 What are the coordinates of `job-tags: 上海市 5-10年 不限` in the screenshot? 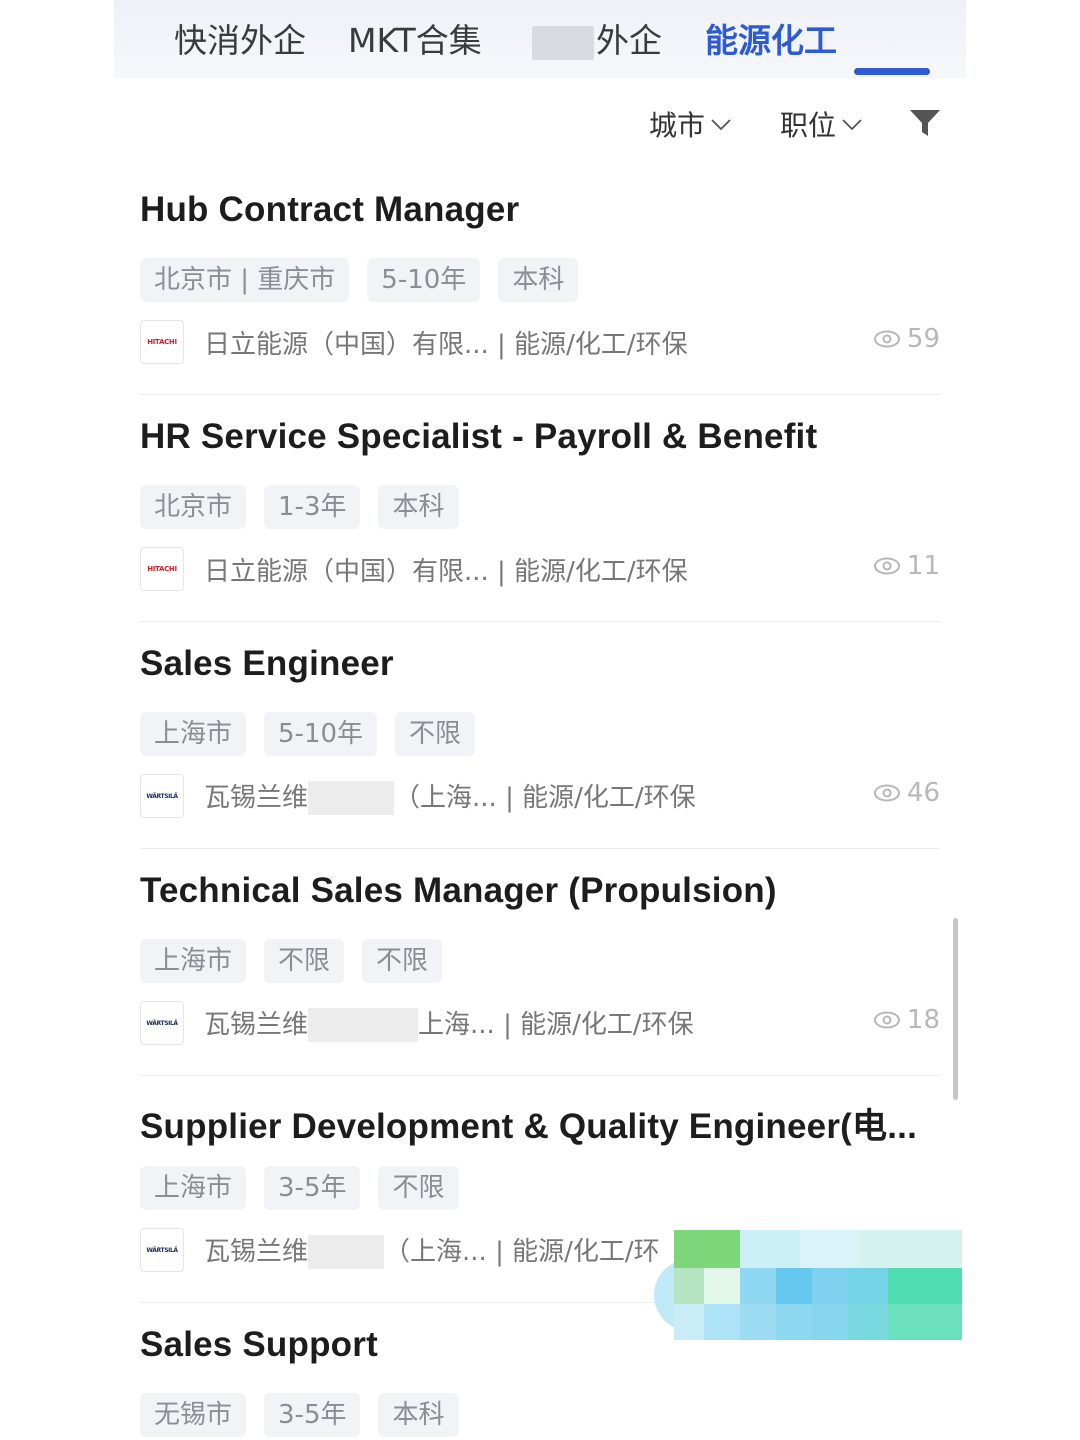 It's located at (308, 734).